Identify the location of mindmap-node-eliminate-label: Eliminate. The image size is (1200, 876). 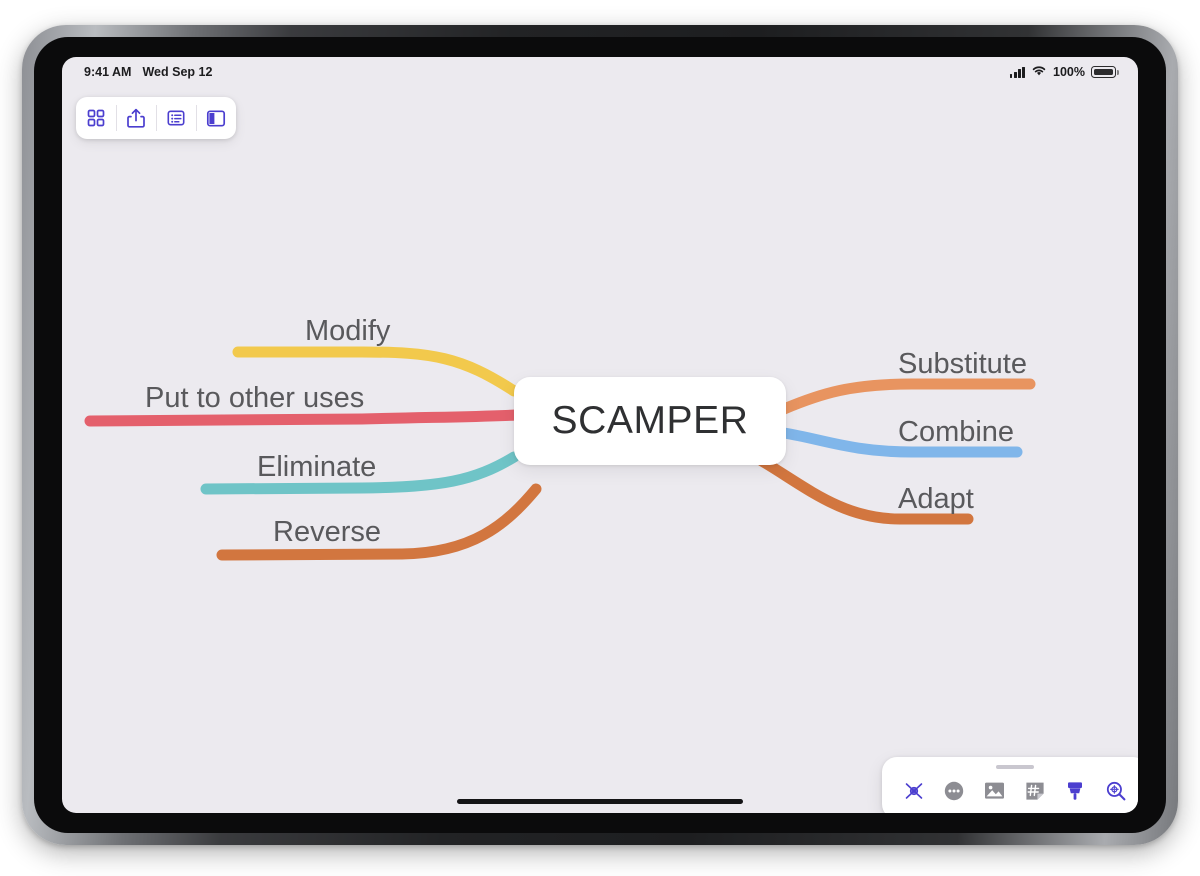
(317, 467).